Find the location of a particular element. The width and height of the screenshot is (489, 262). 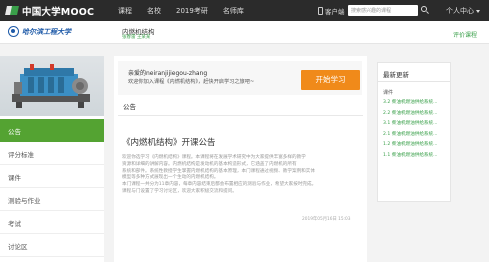

mooc-logo-icon is located at coordinates (12, 10).